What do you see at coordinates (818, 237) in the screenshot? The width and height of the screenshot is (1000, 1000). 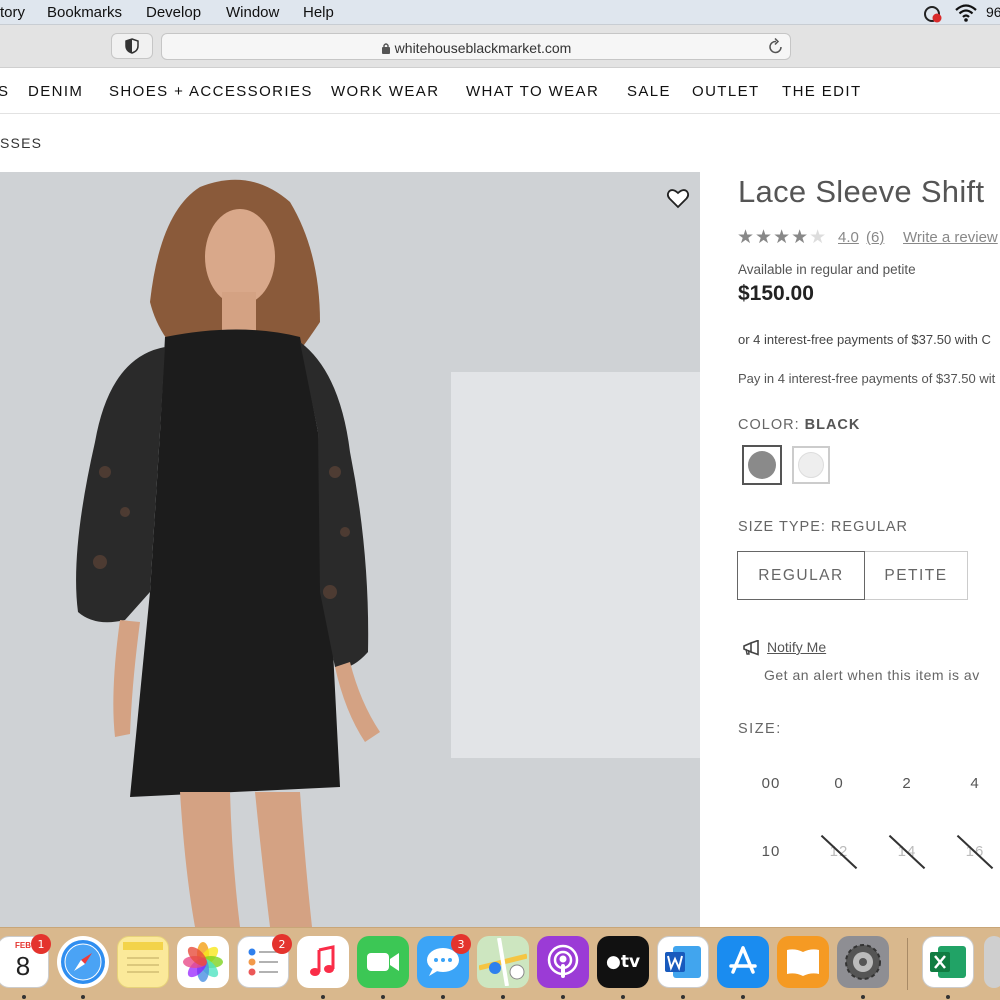 I see `stars-empty-icon: ★` at bounding box center [818, 237].